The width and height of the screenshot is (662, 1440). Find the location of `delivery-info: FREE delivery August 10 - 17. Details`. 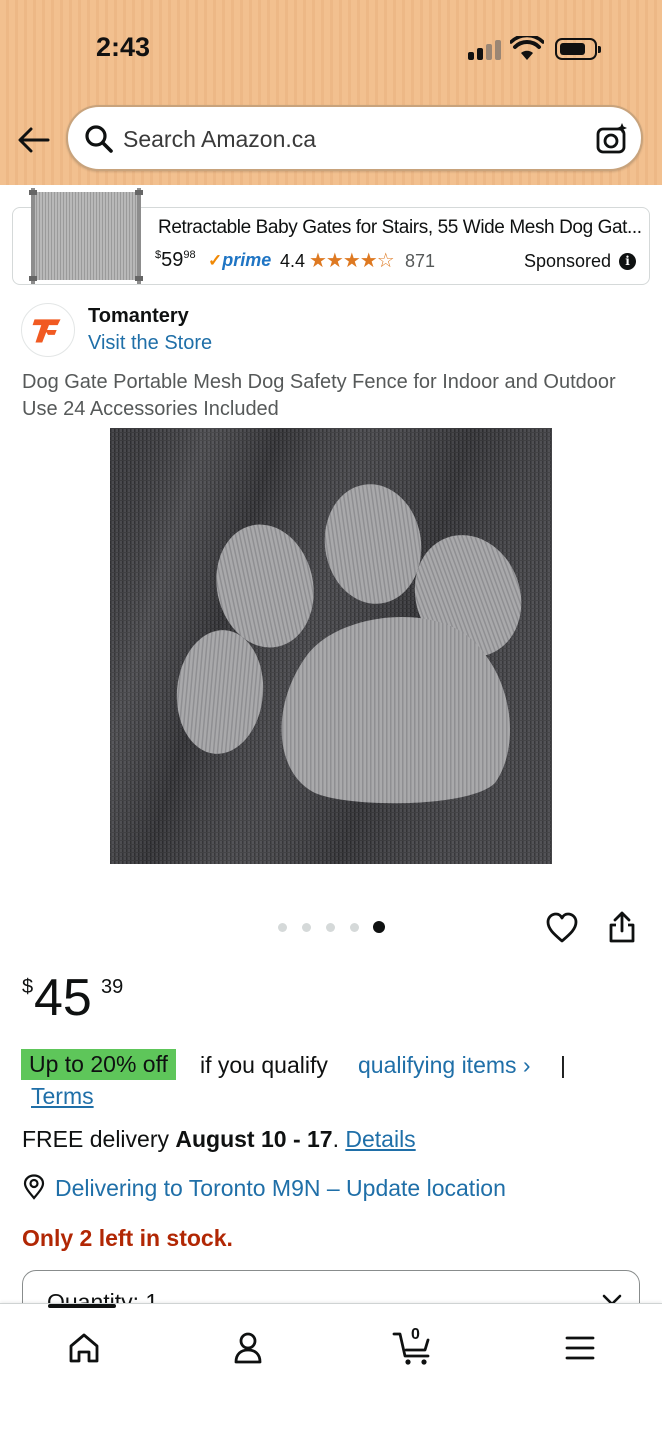

delivery-info: FREE delivery August 10 - 17. Details is located at coordinates (219, 1139).